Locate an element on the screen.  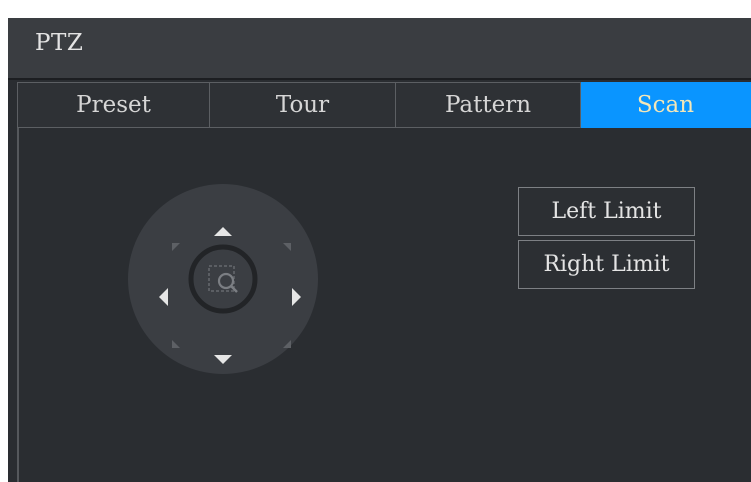
pan-up-right-button is located at coordinates (286, 247).